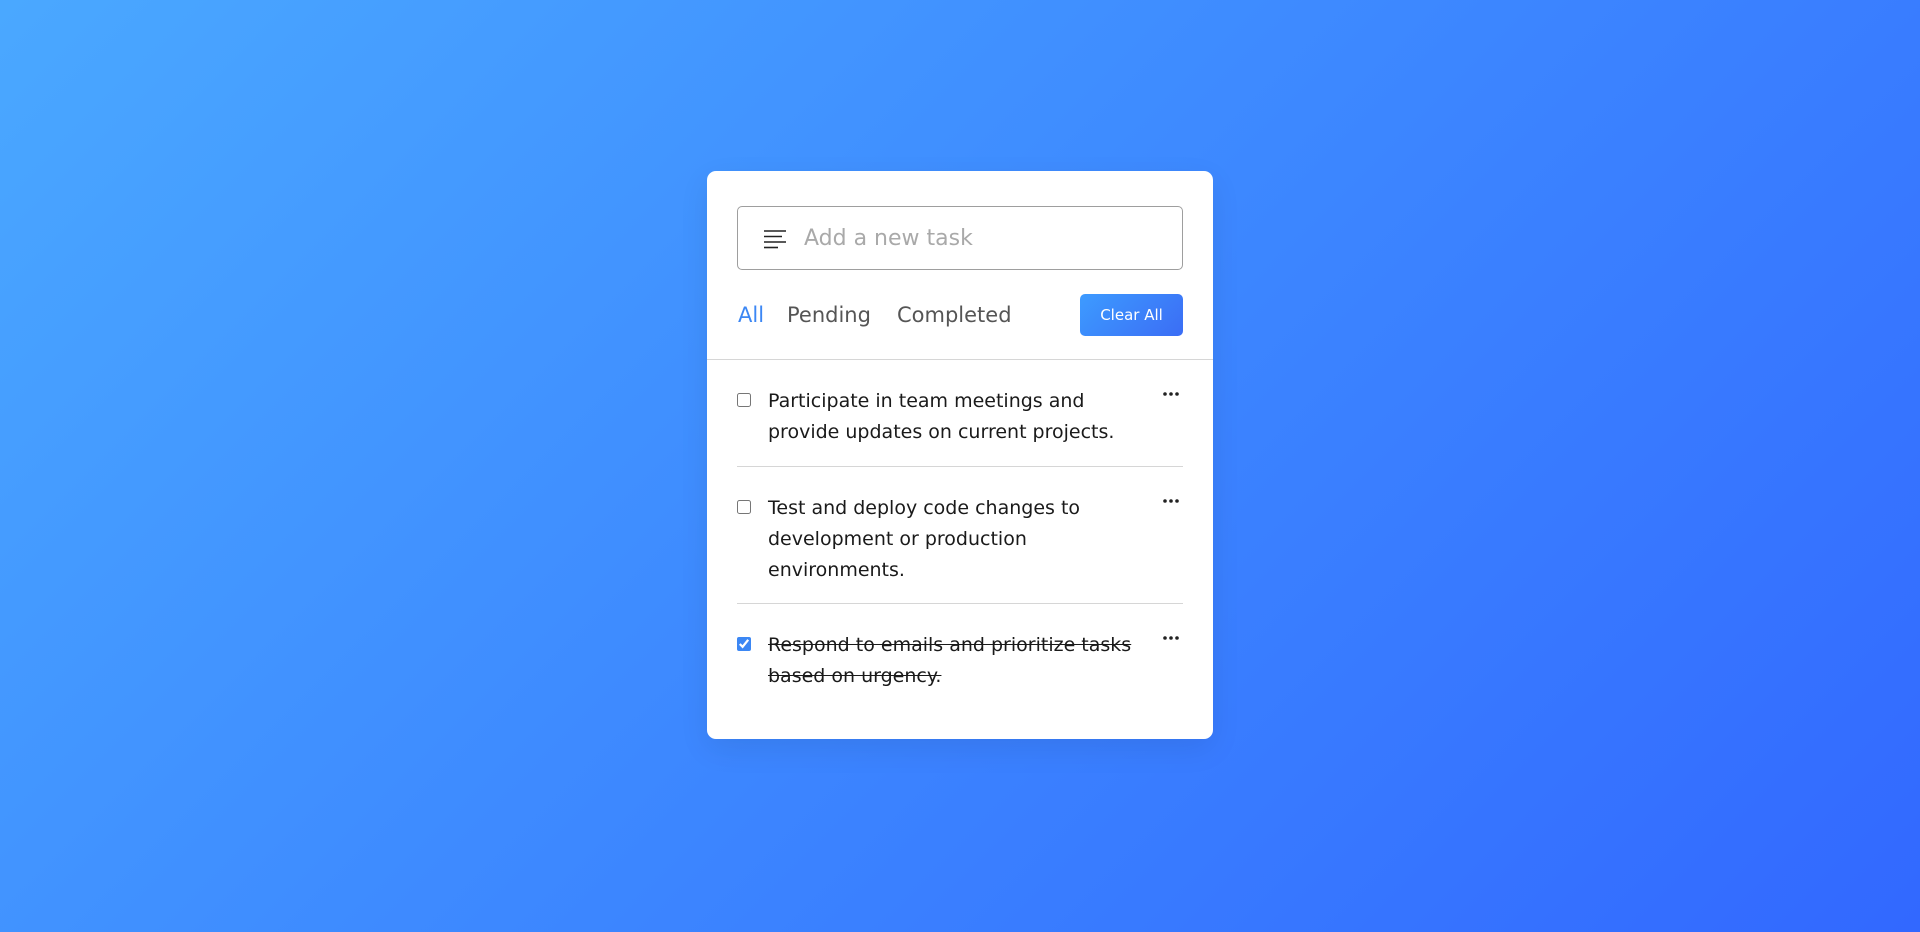  I want to click on menu-lines-icon, so click(775, 239).